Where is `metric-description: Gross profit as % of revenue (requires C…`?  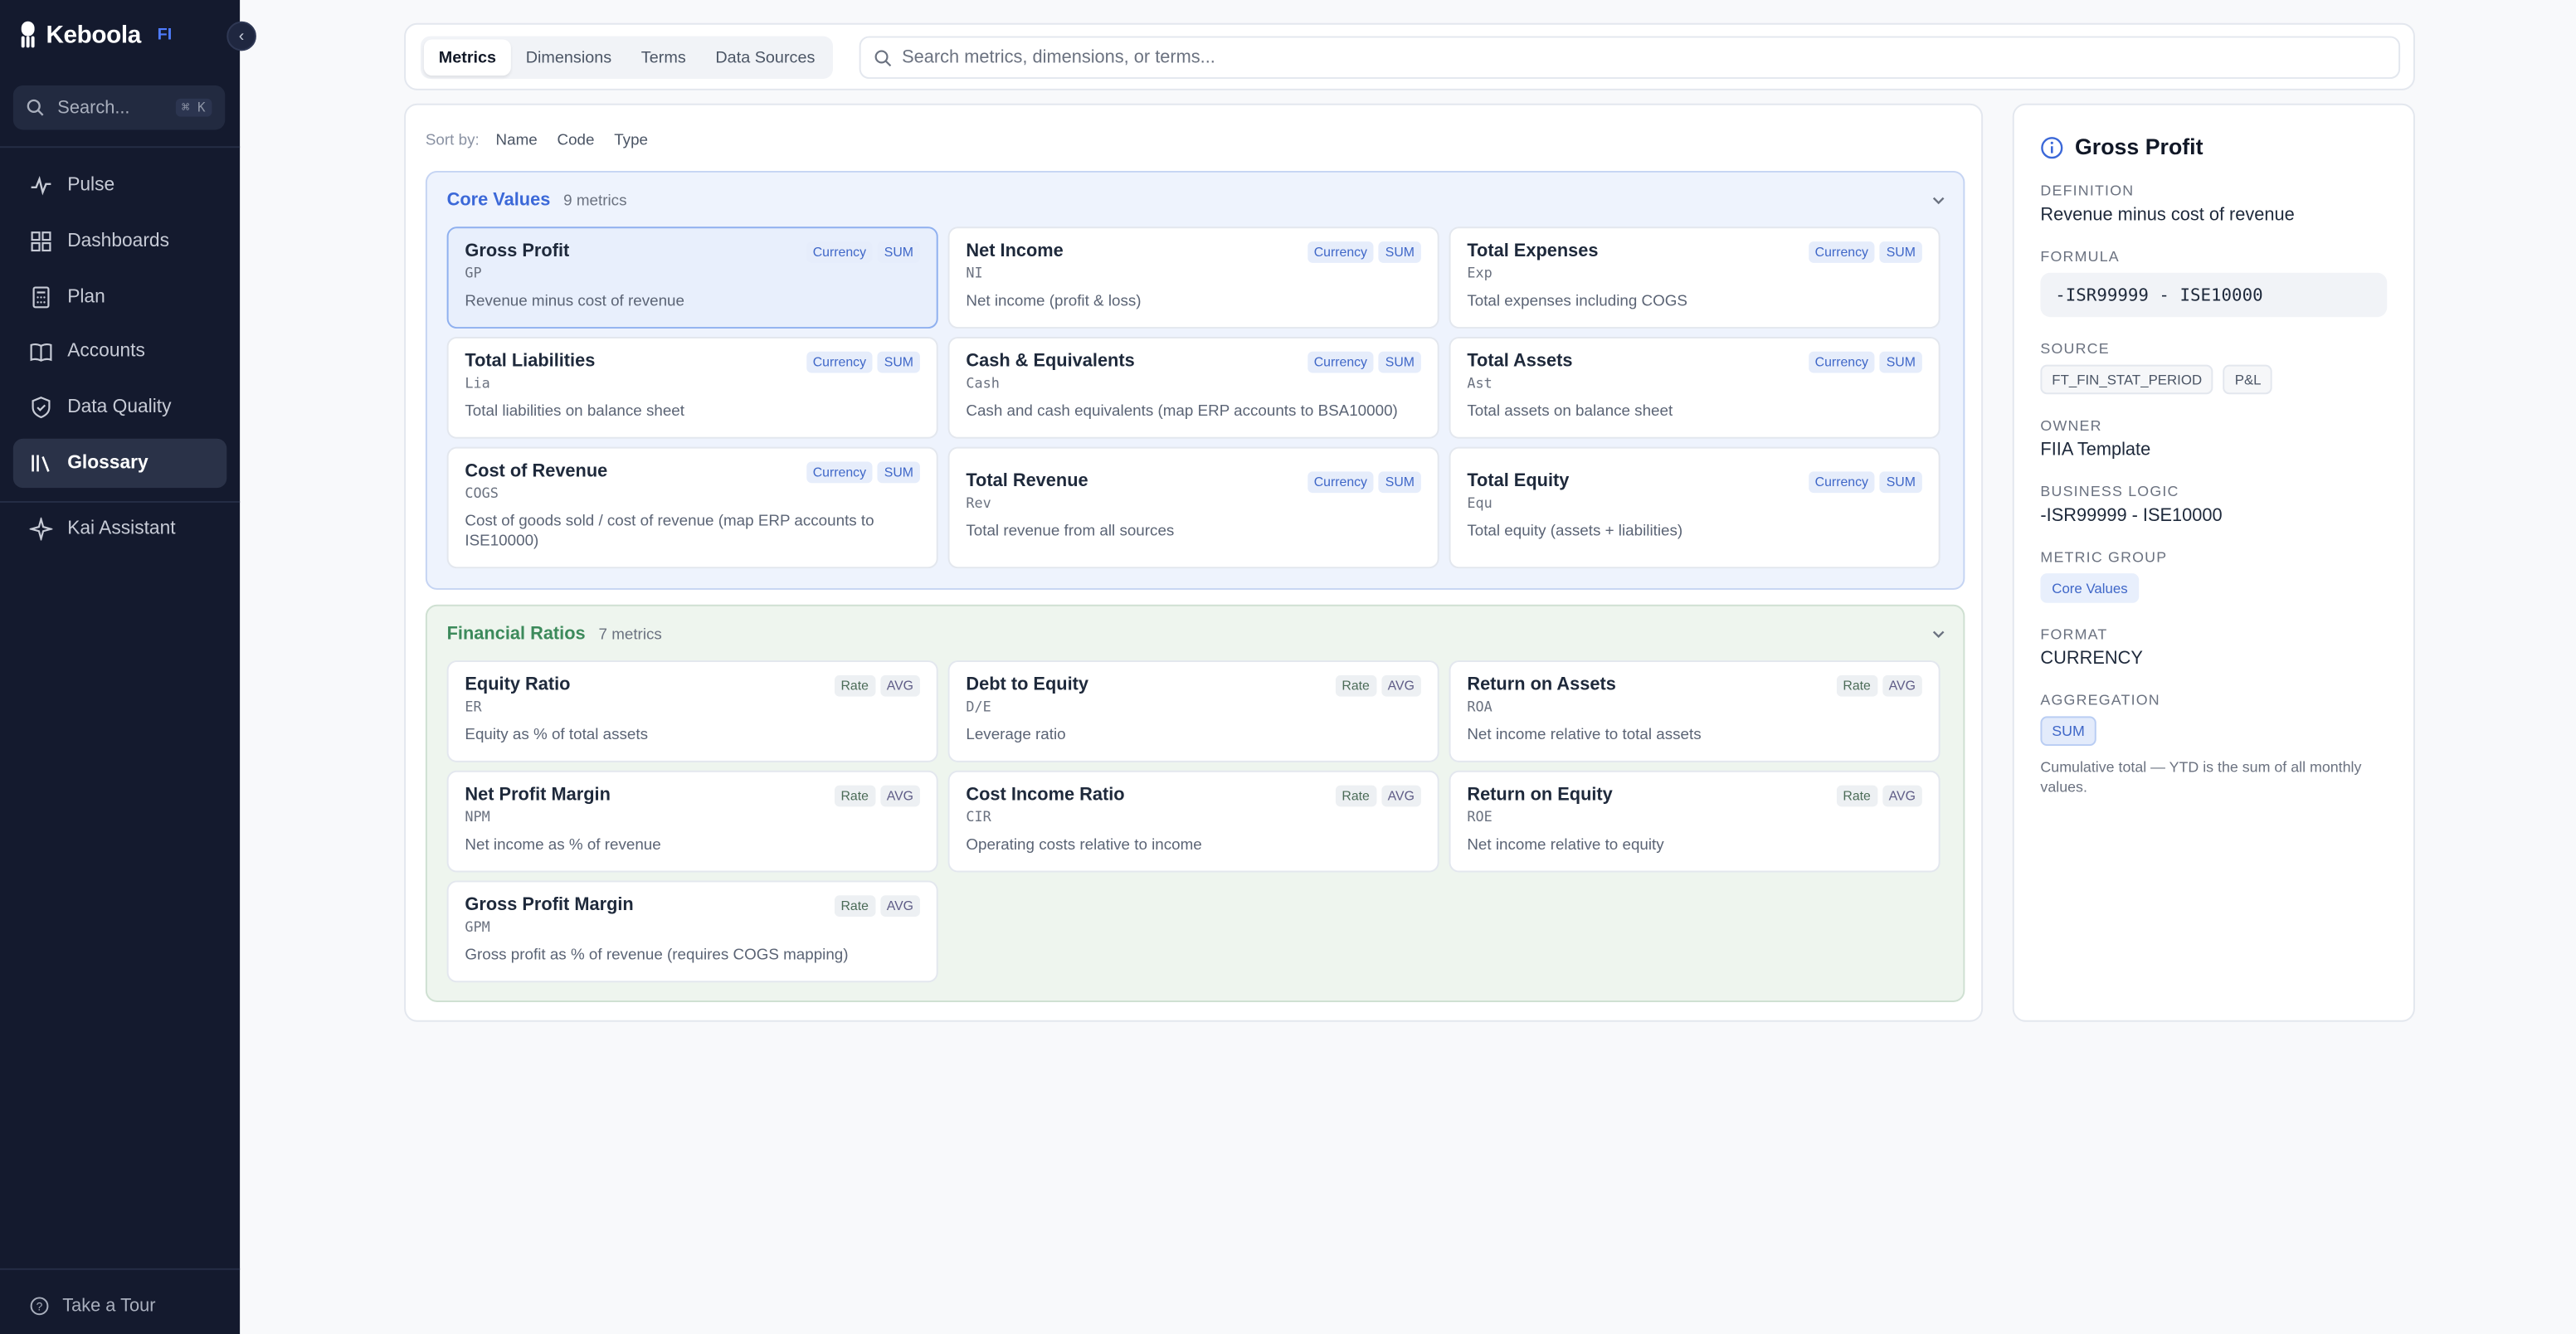
metric-description: Gross profit as % of revenue (requires C… is located at coordinates (657, 955).